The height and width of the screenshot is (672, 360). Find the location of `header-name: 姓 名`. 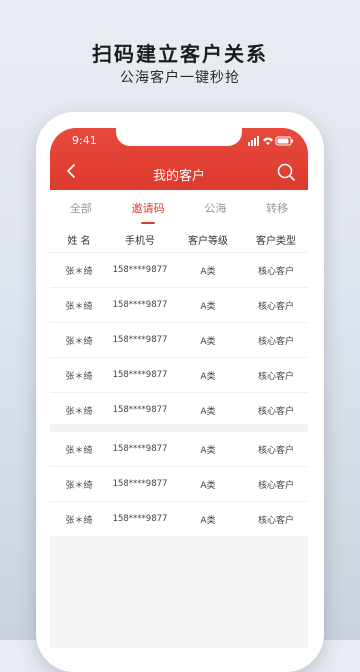

header-name: 姓 名 is located at coordinates (79, 241).